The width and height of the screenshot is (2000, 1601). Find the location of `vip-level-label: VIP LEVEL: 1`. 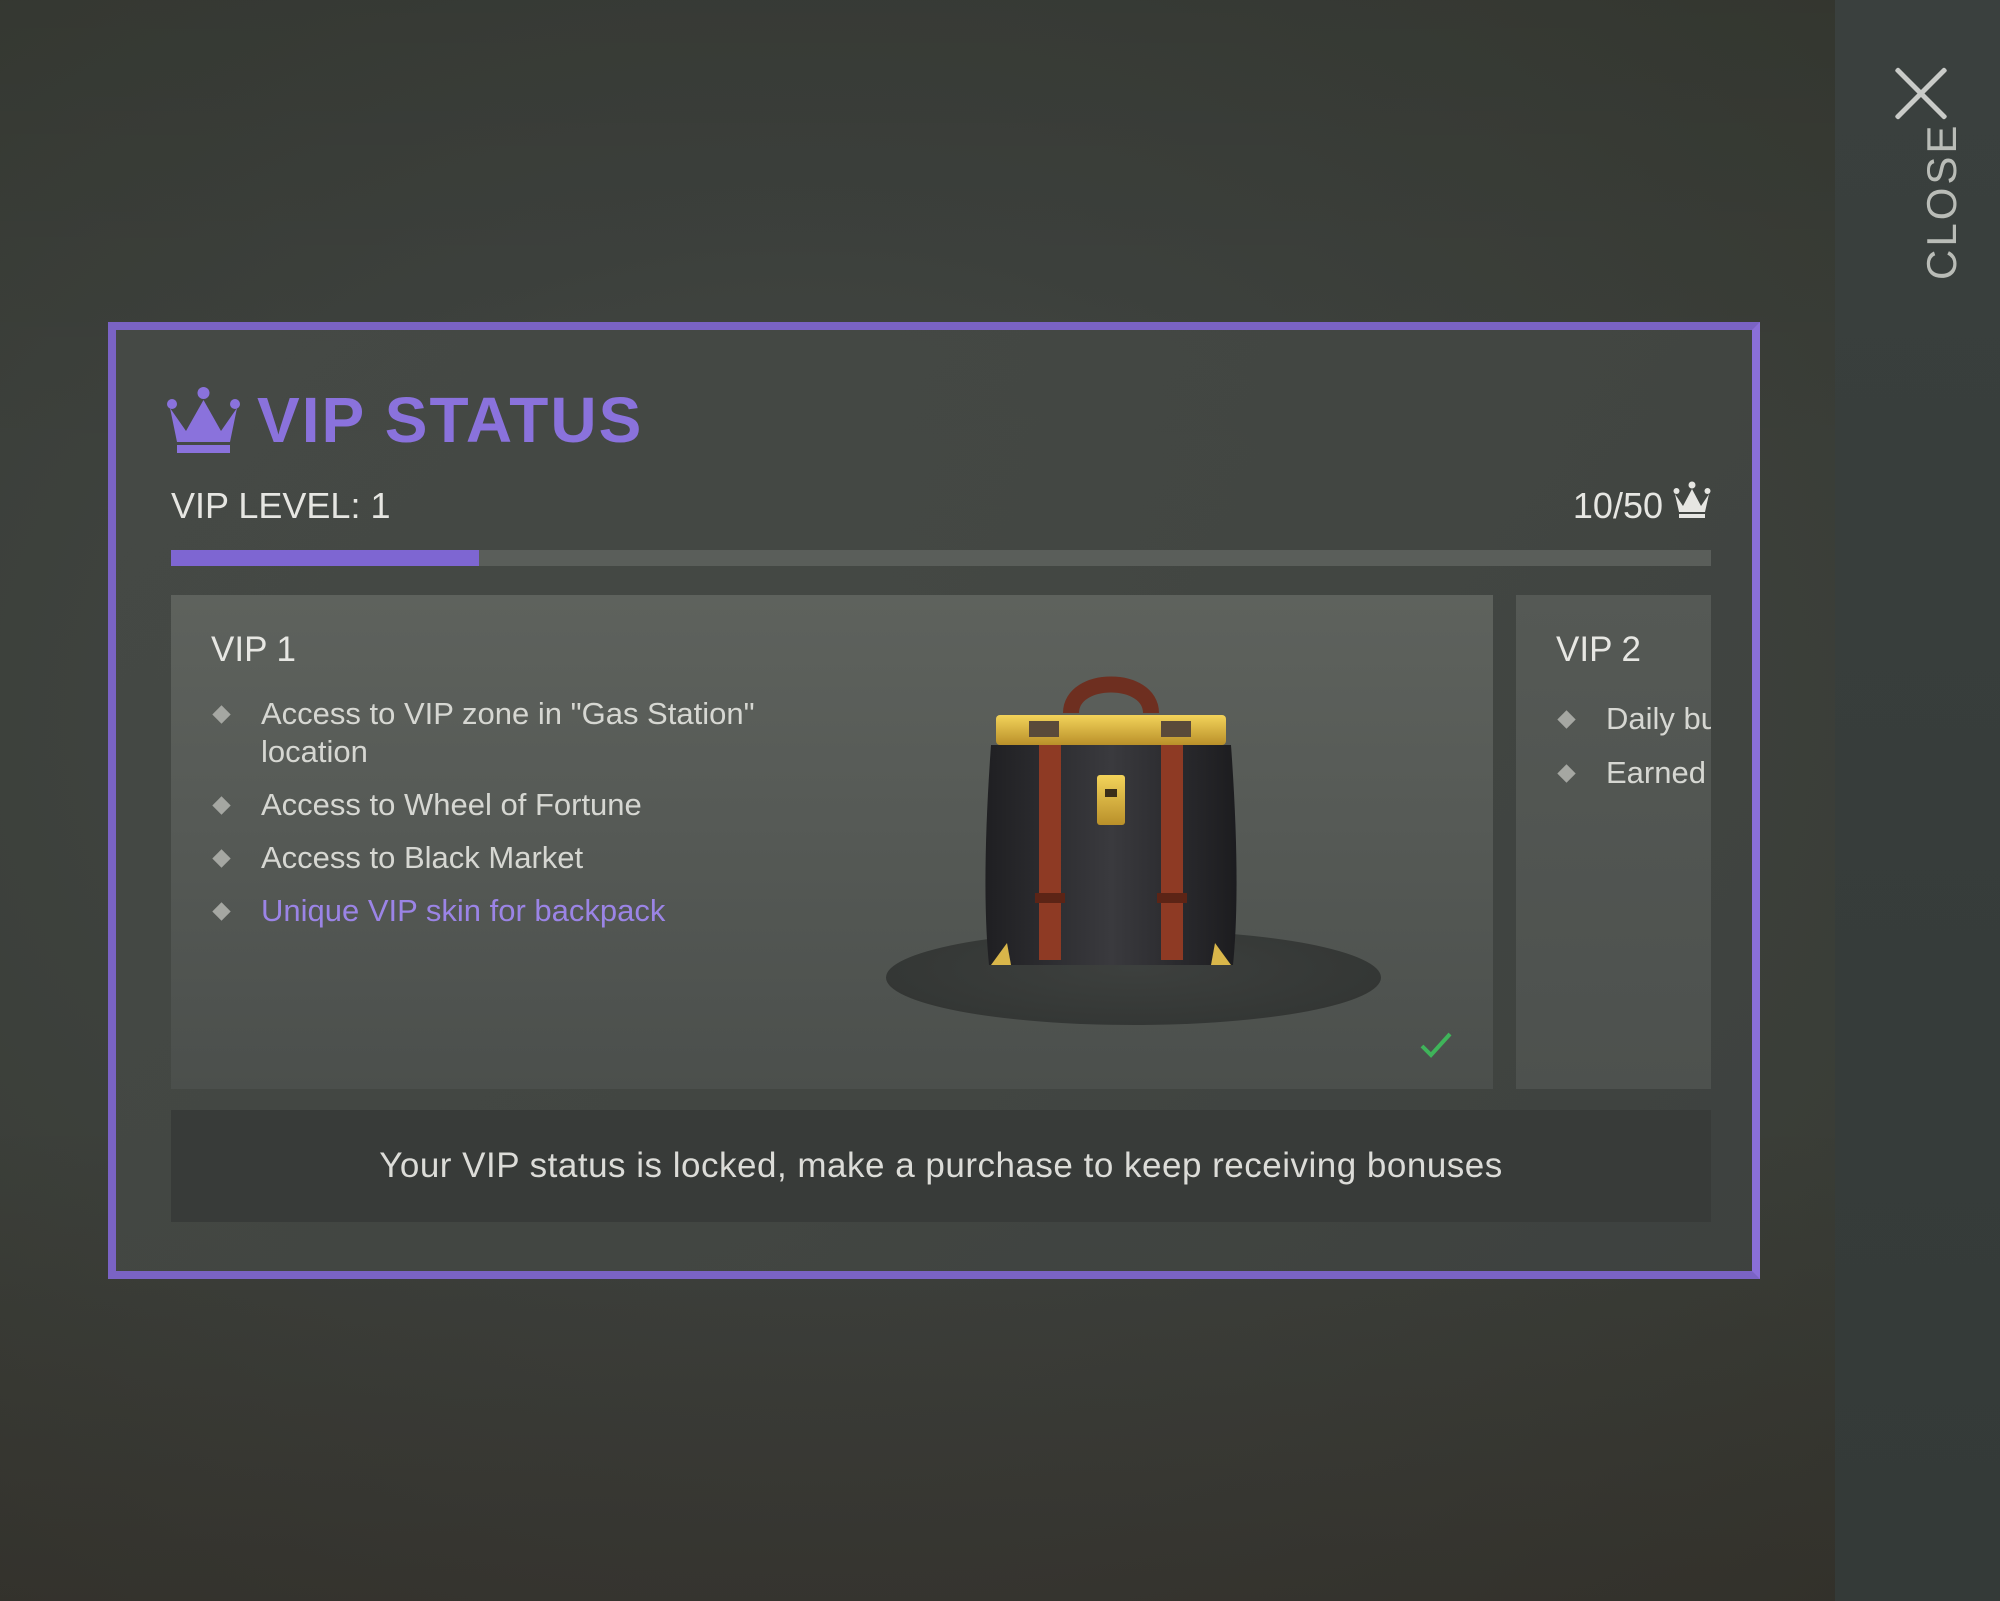

vip-level-label: VIP LEVEL: 1 is located at coordinates (281, 505).